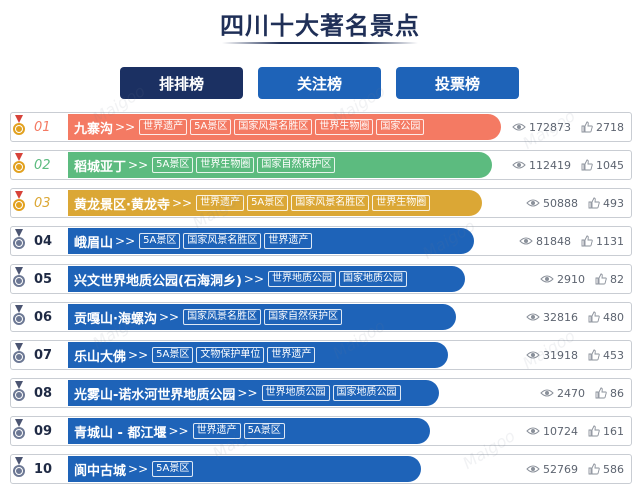  I want to click on like-count: 1045, so click(610, 165).